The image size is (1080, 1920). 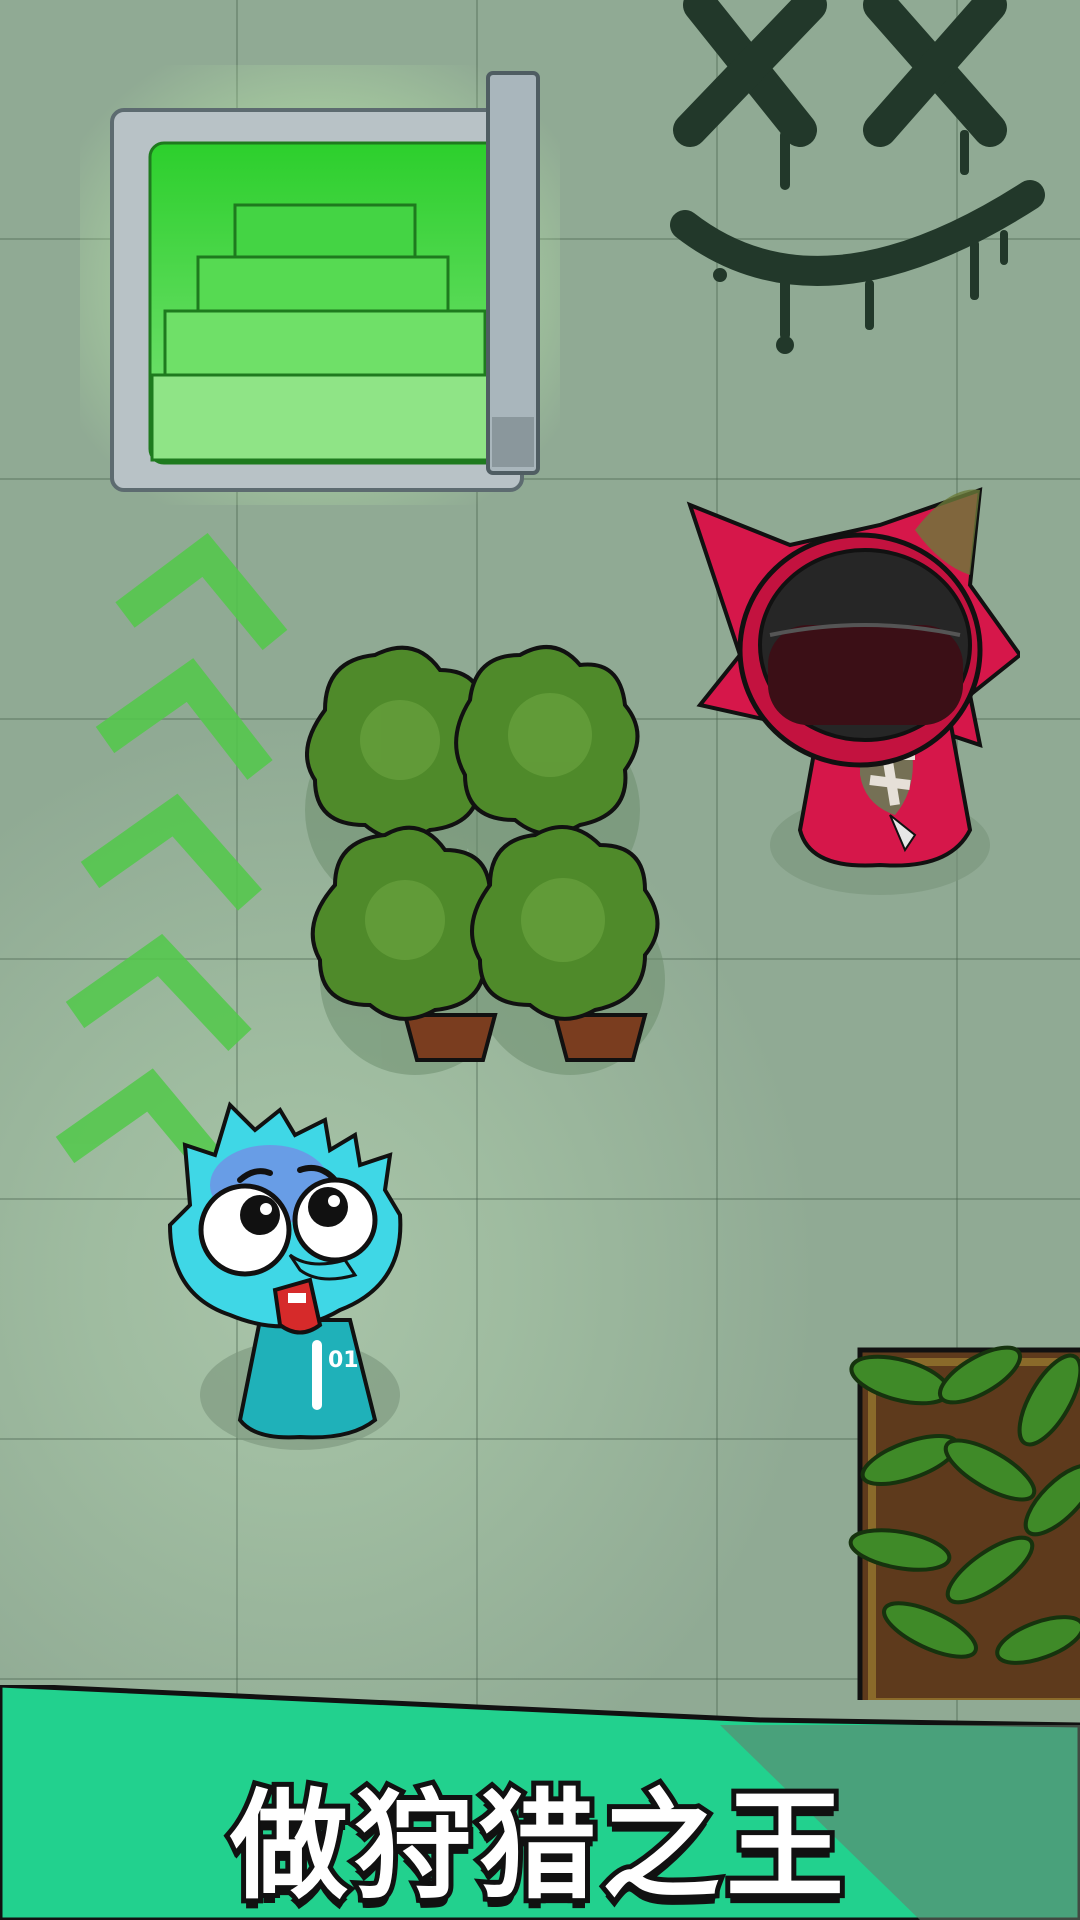 What do you see at coordinates (343, 1360) in the screenshot?
I see `player-number: 01` at bounding box center [343, 1360].